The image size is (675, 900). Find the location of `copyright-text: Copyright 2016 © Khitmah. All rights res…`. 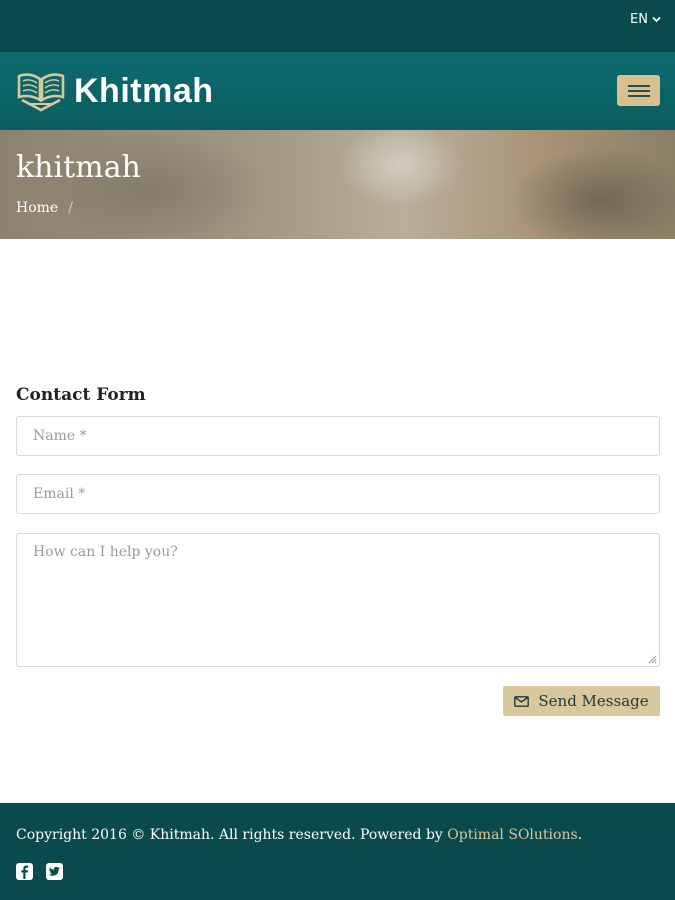

copyright-text: Copyright 2016 © Khitmah. All rights res… is located at coordinates (299, 835).